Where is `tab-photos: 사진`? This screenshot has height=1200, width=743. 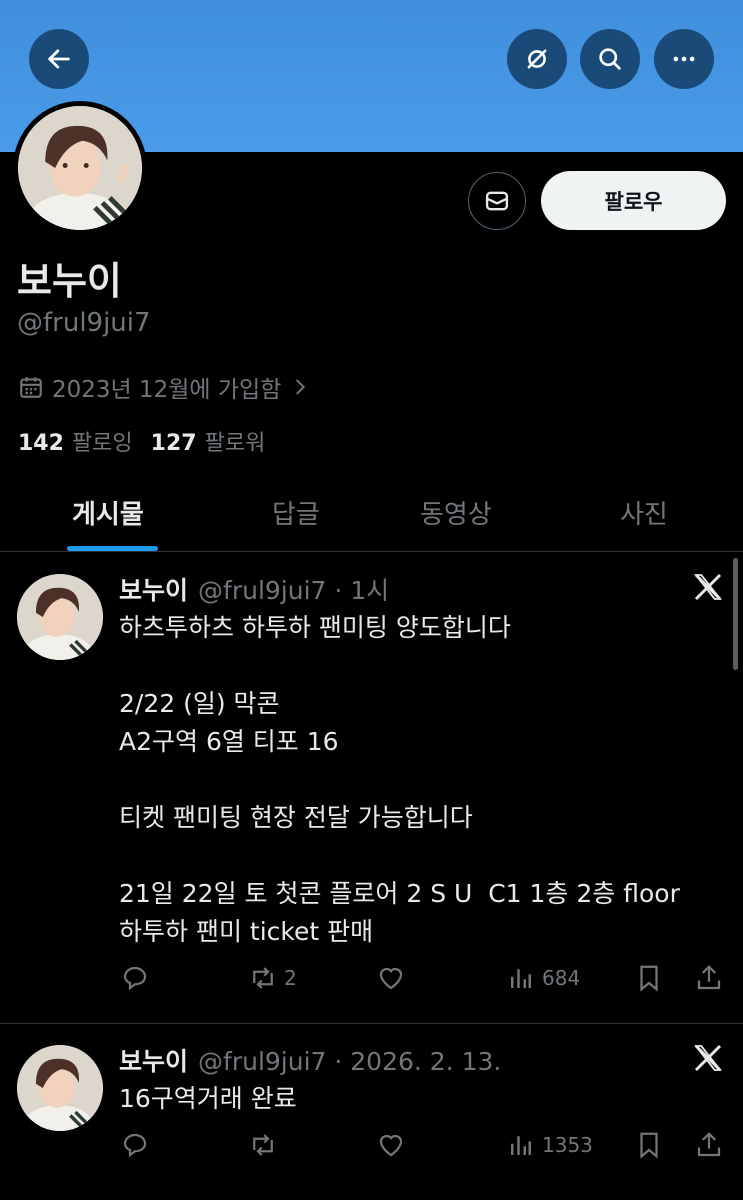
tab-photos: 사진 is located at coordinates (644, 512).